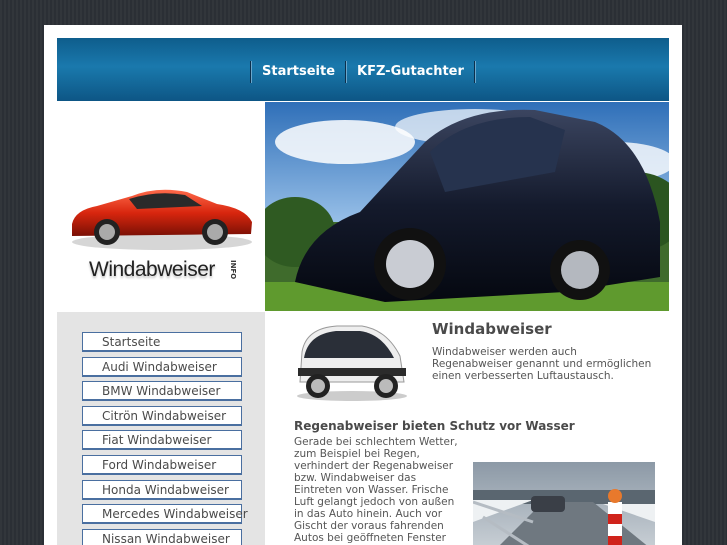 The height and width of the screenshot is (545, 727). Describe the element at coordinates (162, 219) in the screenshot. I see `red-sports-car-icon` at that location.